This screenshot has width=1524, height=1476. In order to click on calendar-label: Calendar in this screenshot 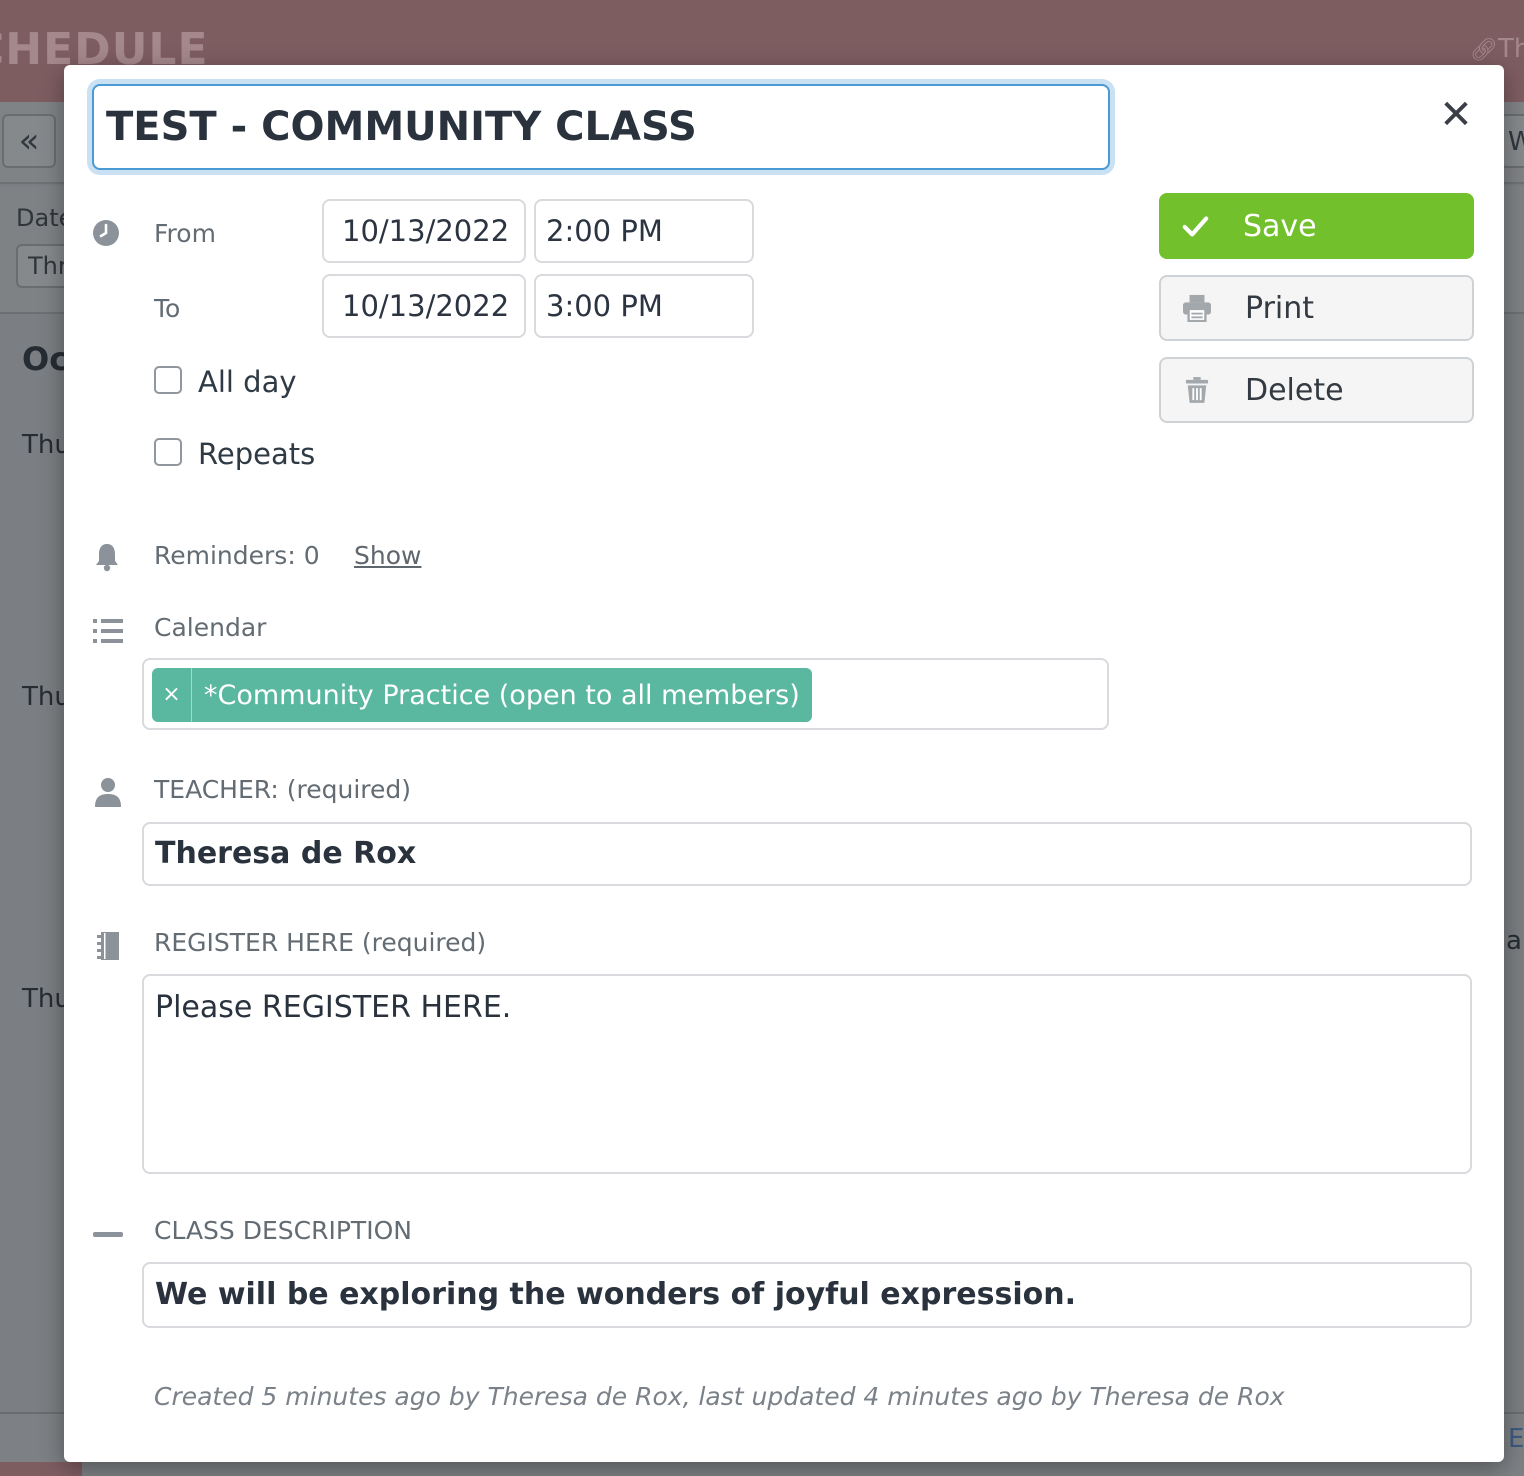, I will do `click(210, 627)`.